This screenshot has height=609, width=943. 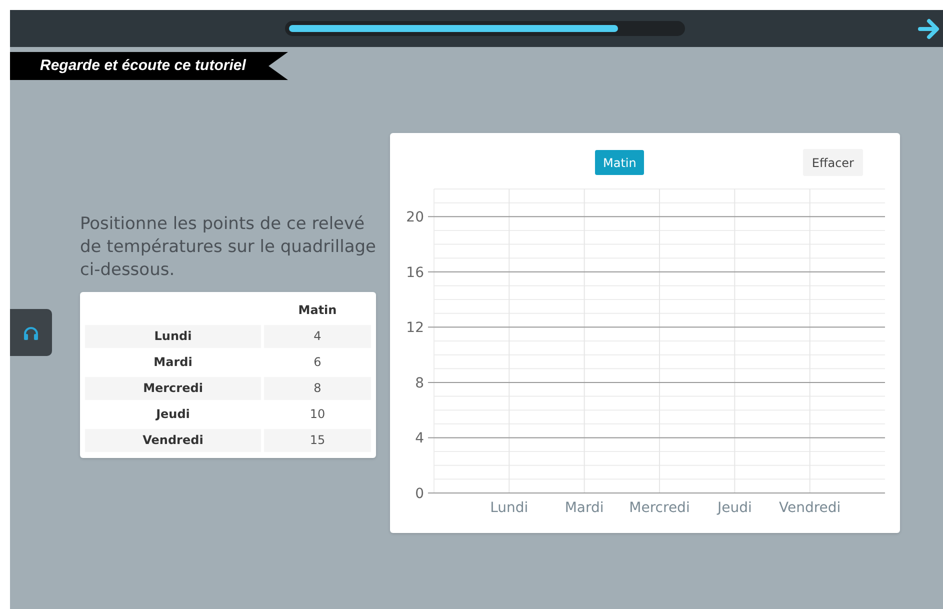 I want to click on table-cell-text: Jeudi, so click(x=172, y=414).